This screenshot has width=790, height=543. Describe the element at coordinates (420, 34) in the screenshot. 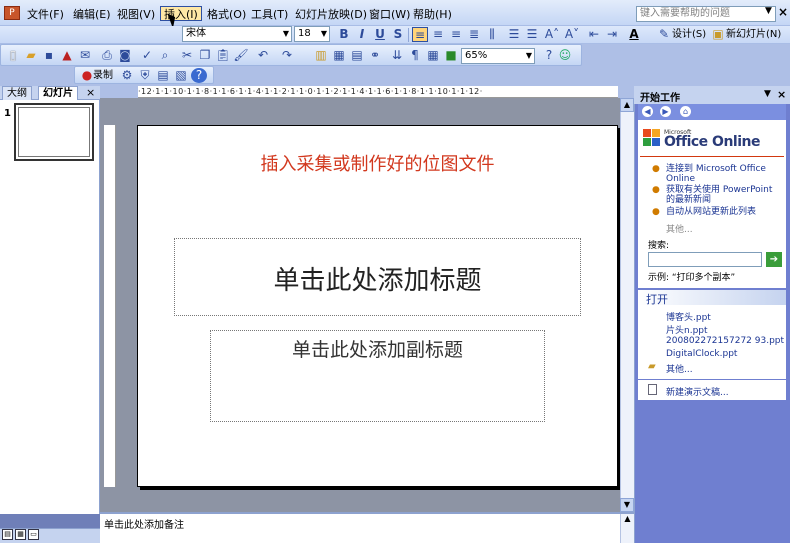

I see `align-left-icon: ≡` at that location.